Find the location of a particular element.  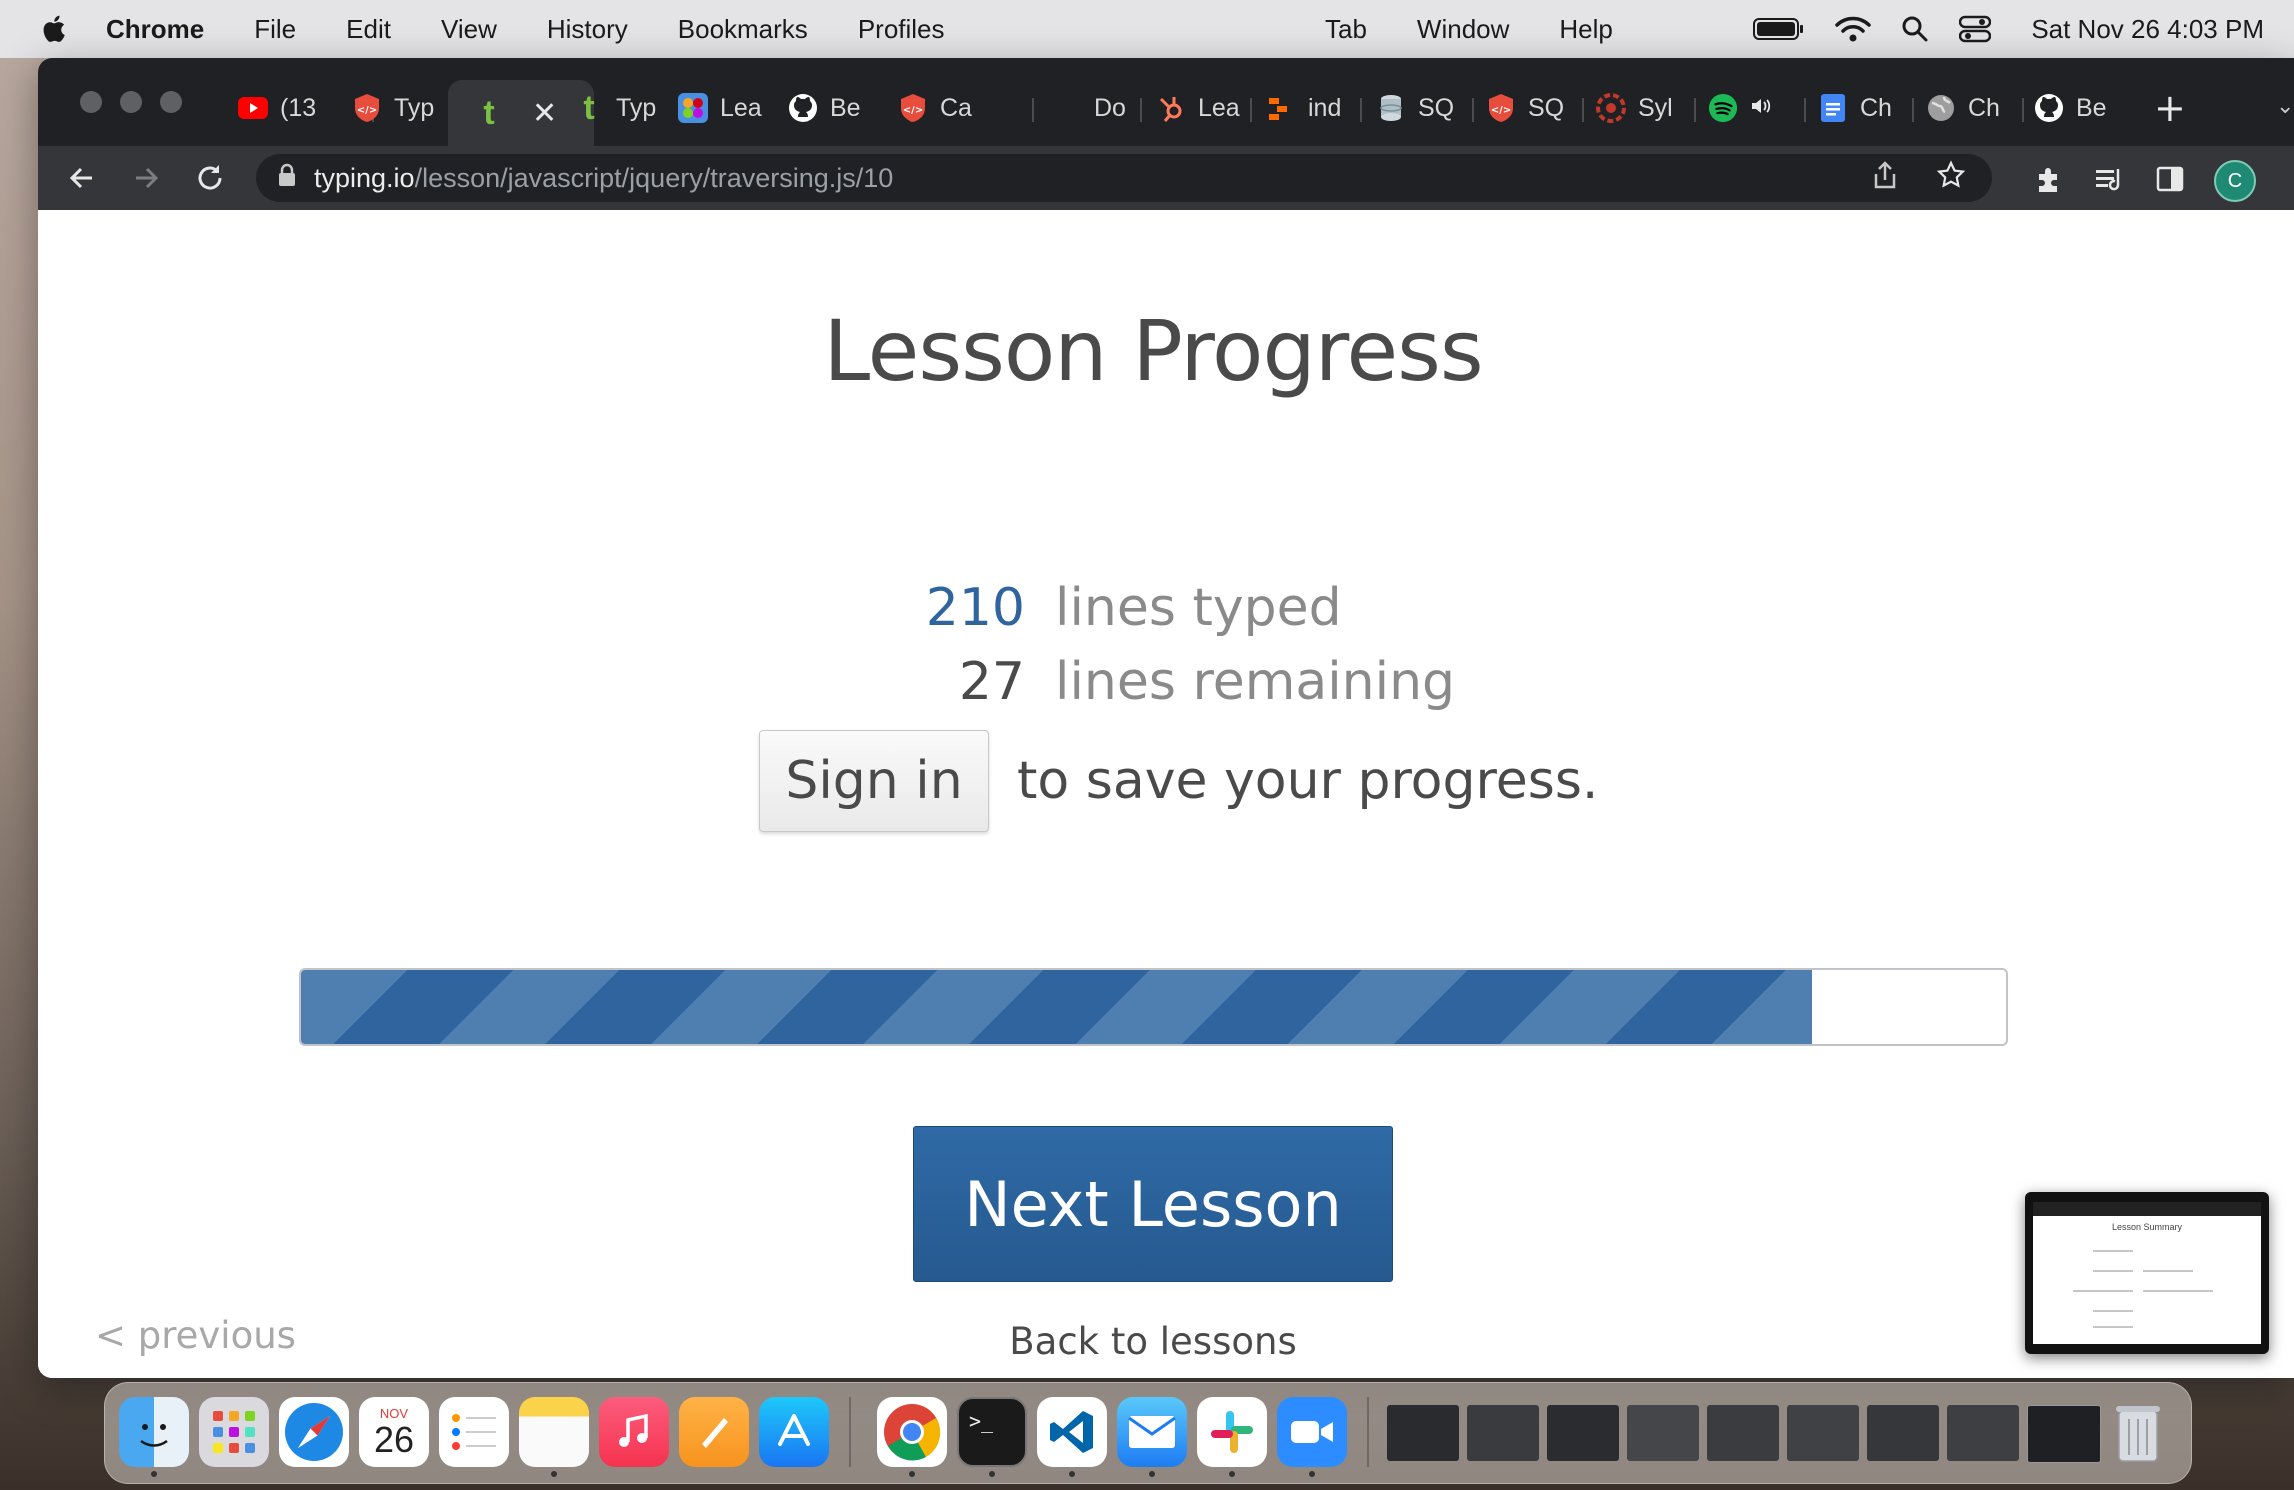

calendar-icon: NOV 26 is located at coordinates (394, 1432).